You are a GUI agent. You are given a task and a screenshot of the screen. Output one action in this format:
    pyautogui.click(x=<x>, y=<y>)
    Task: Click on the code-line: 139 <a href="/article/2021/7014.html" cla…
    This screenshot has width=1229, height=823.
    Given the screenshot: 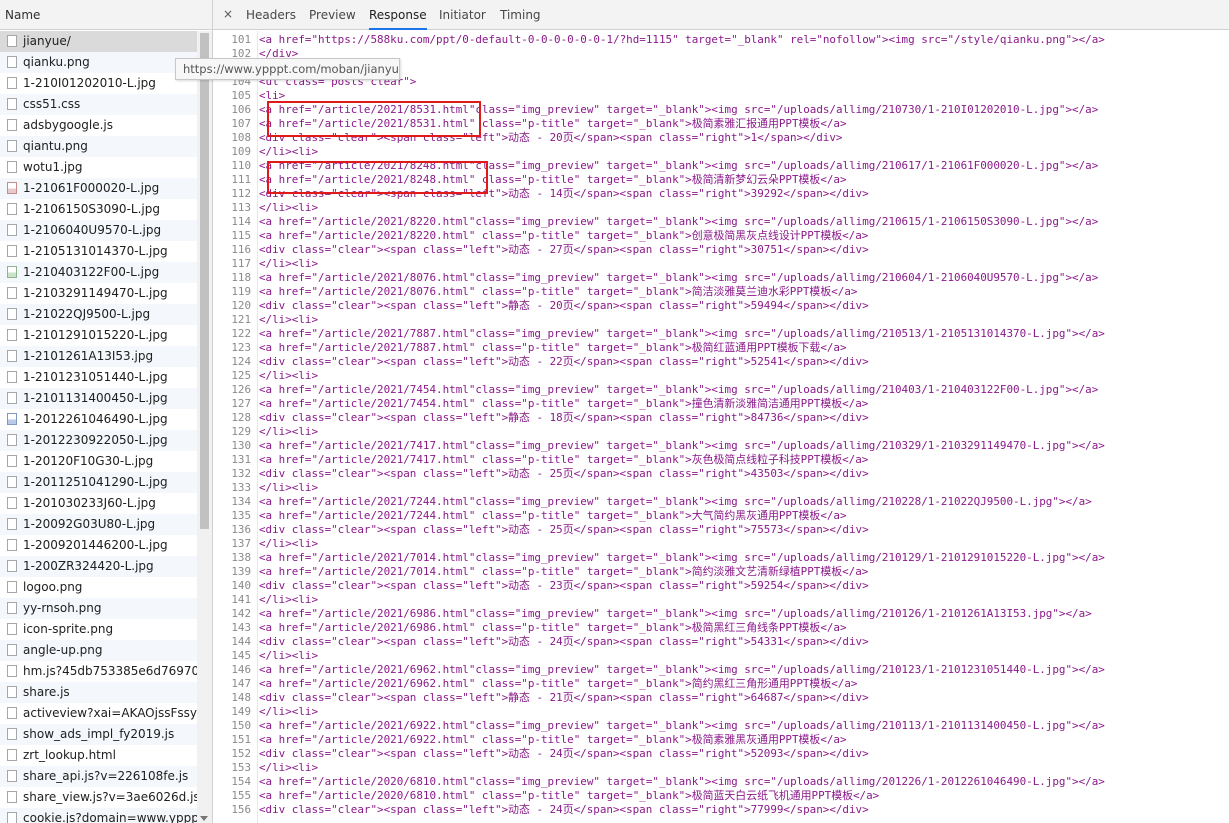 What is the action you would take?
    pyautogui.click(x=721, y=572)
    